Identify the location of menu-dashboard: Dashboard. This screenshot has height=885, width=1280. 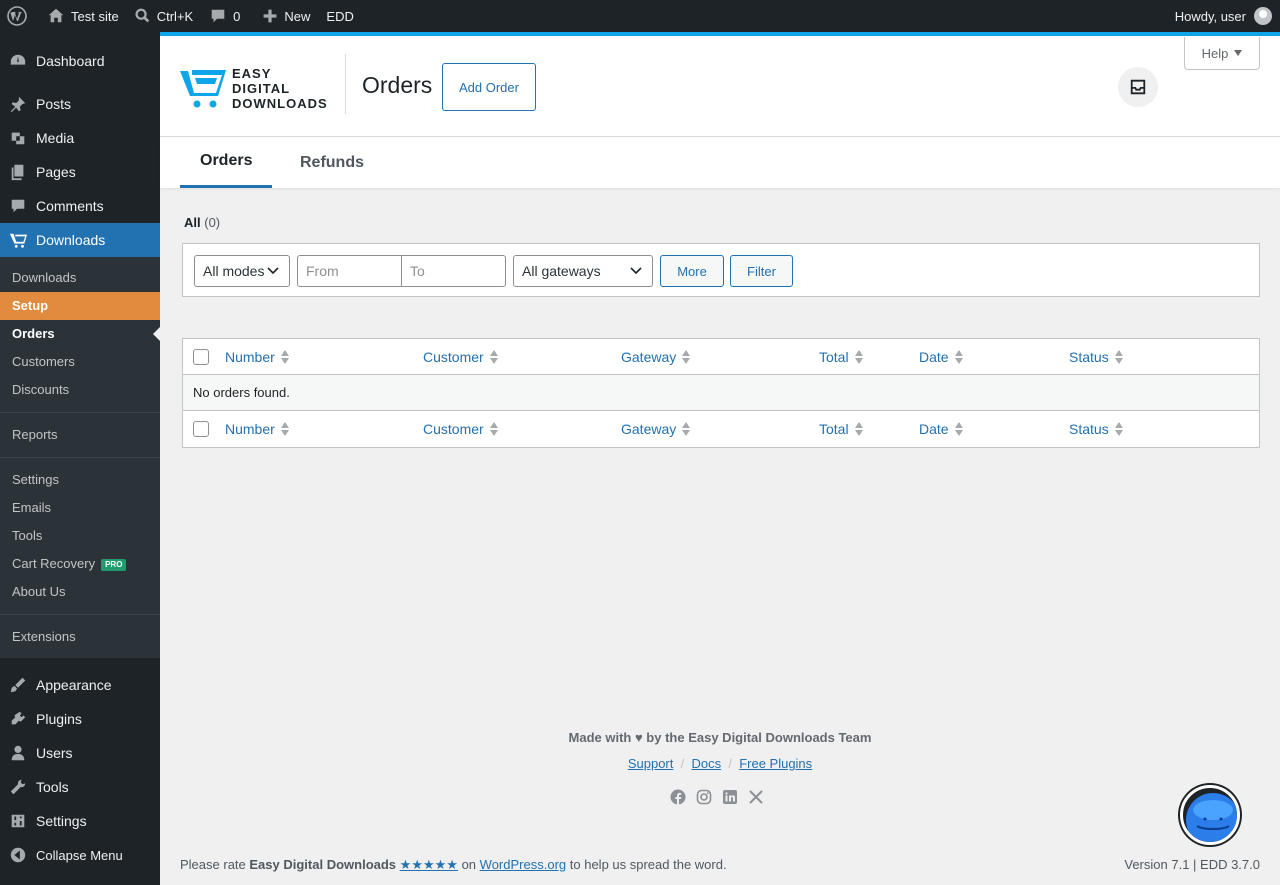
(80, 61).